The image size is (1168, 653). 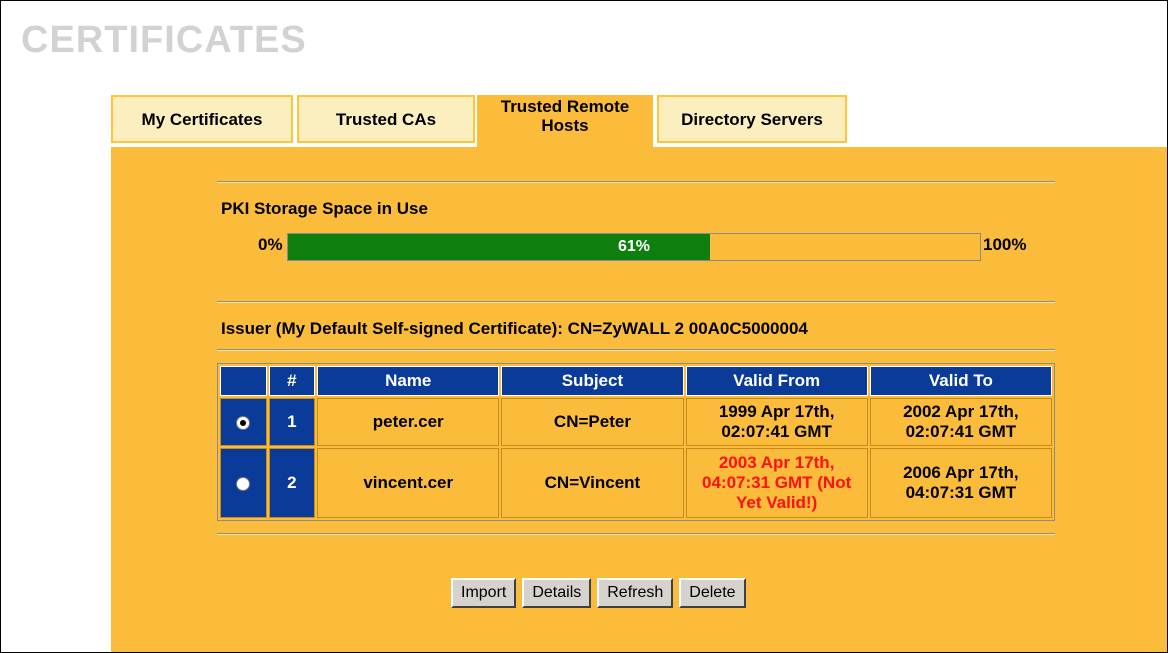 I want to click on tab-directory-servers: Directory Servers, so click(x=752, y=119).